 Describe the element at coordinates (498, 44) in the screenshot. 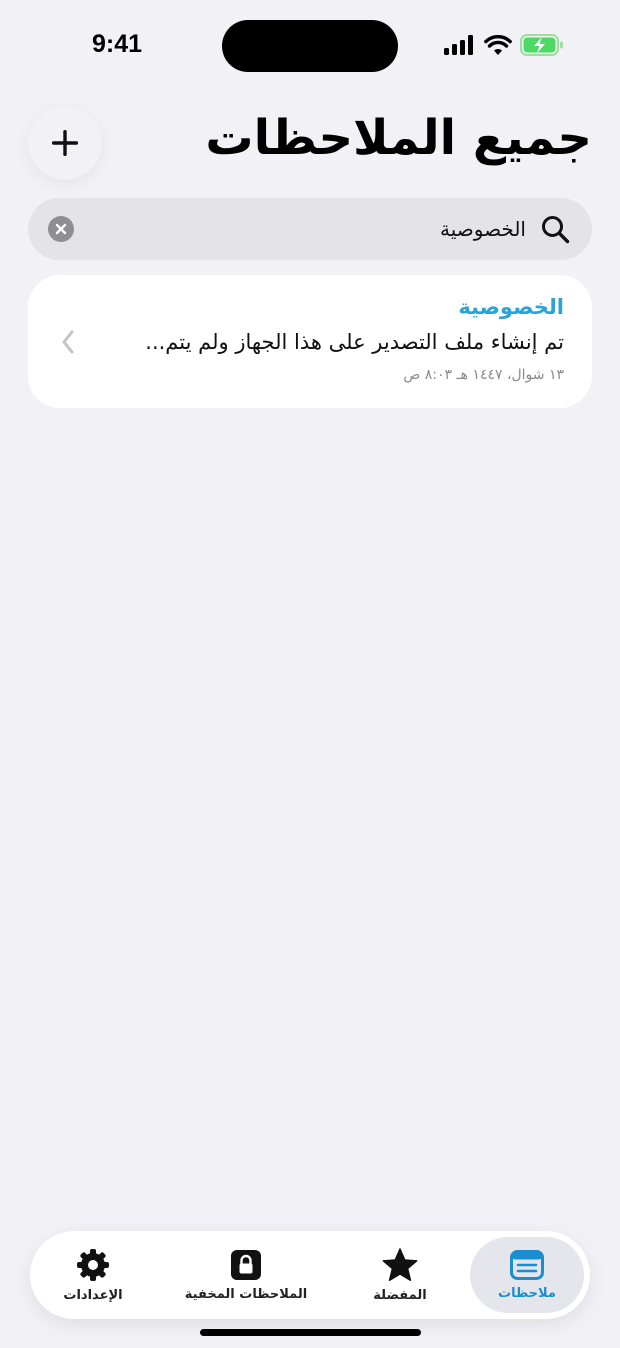

I see `wifi-icon` at that location.